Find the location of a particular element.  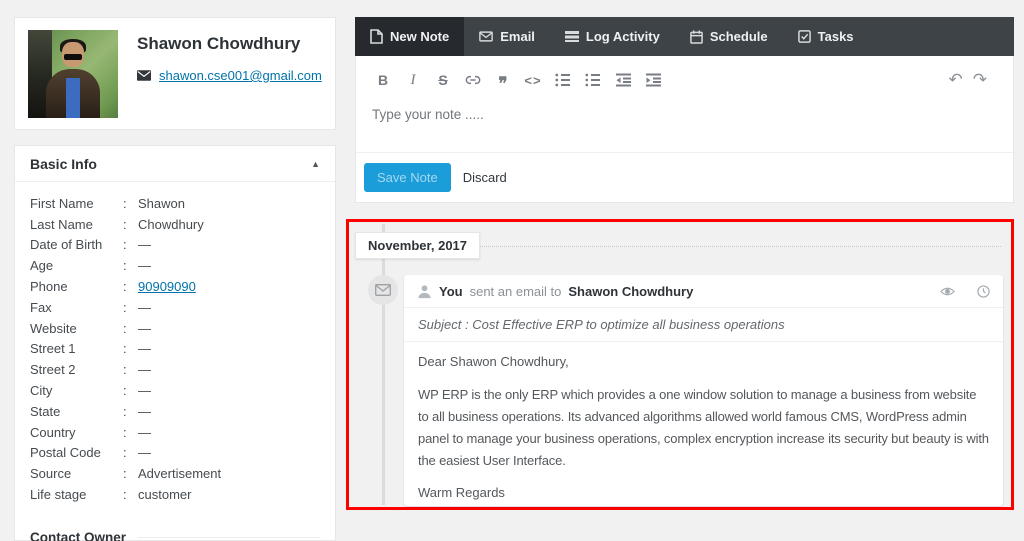

bullet-list-icon is located at coordinates (563, 80).